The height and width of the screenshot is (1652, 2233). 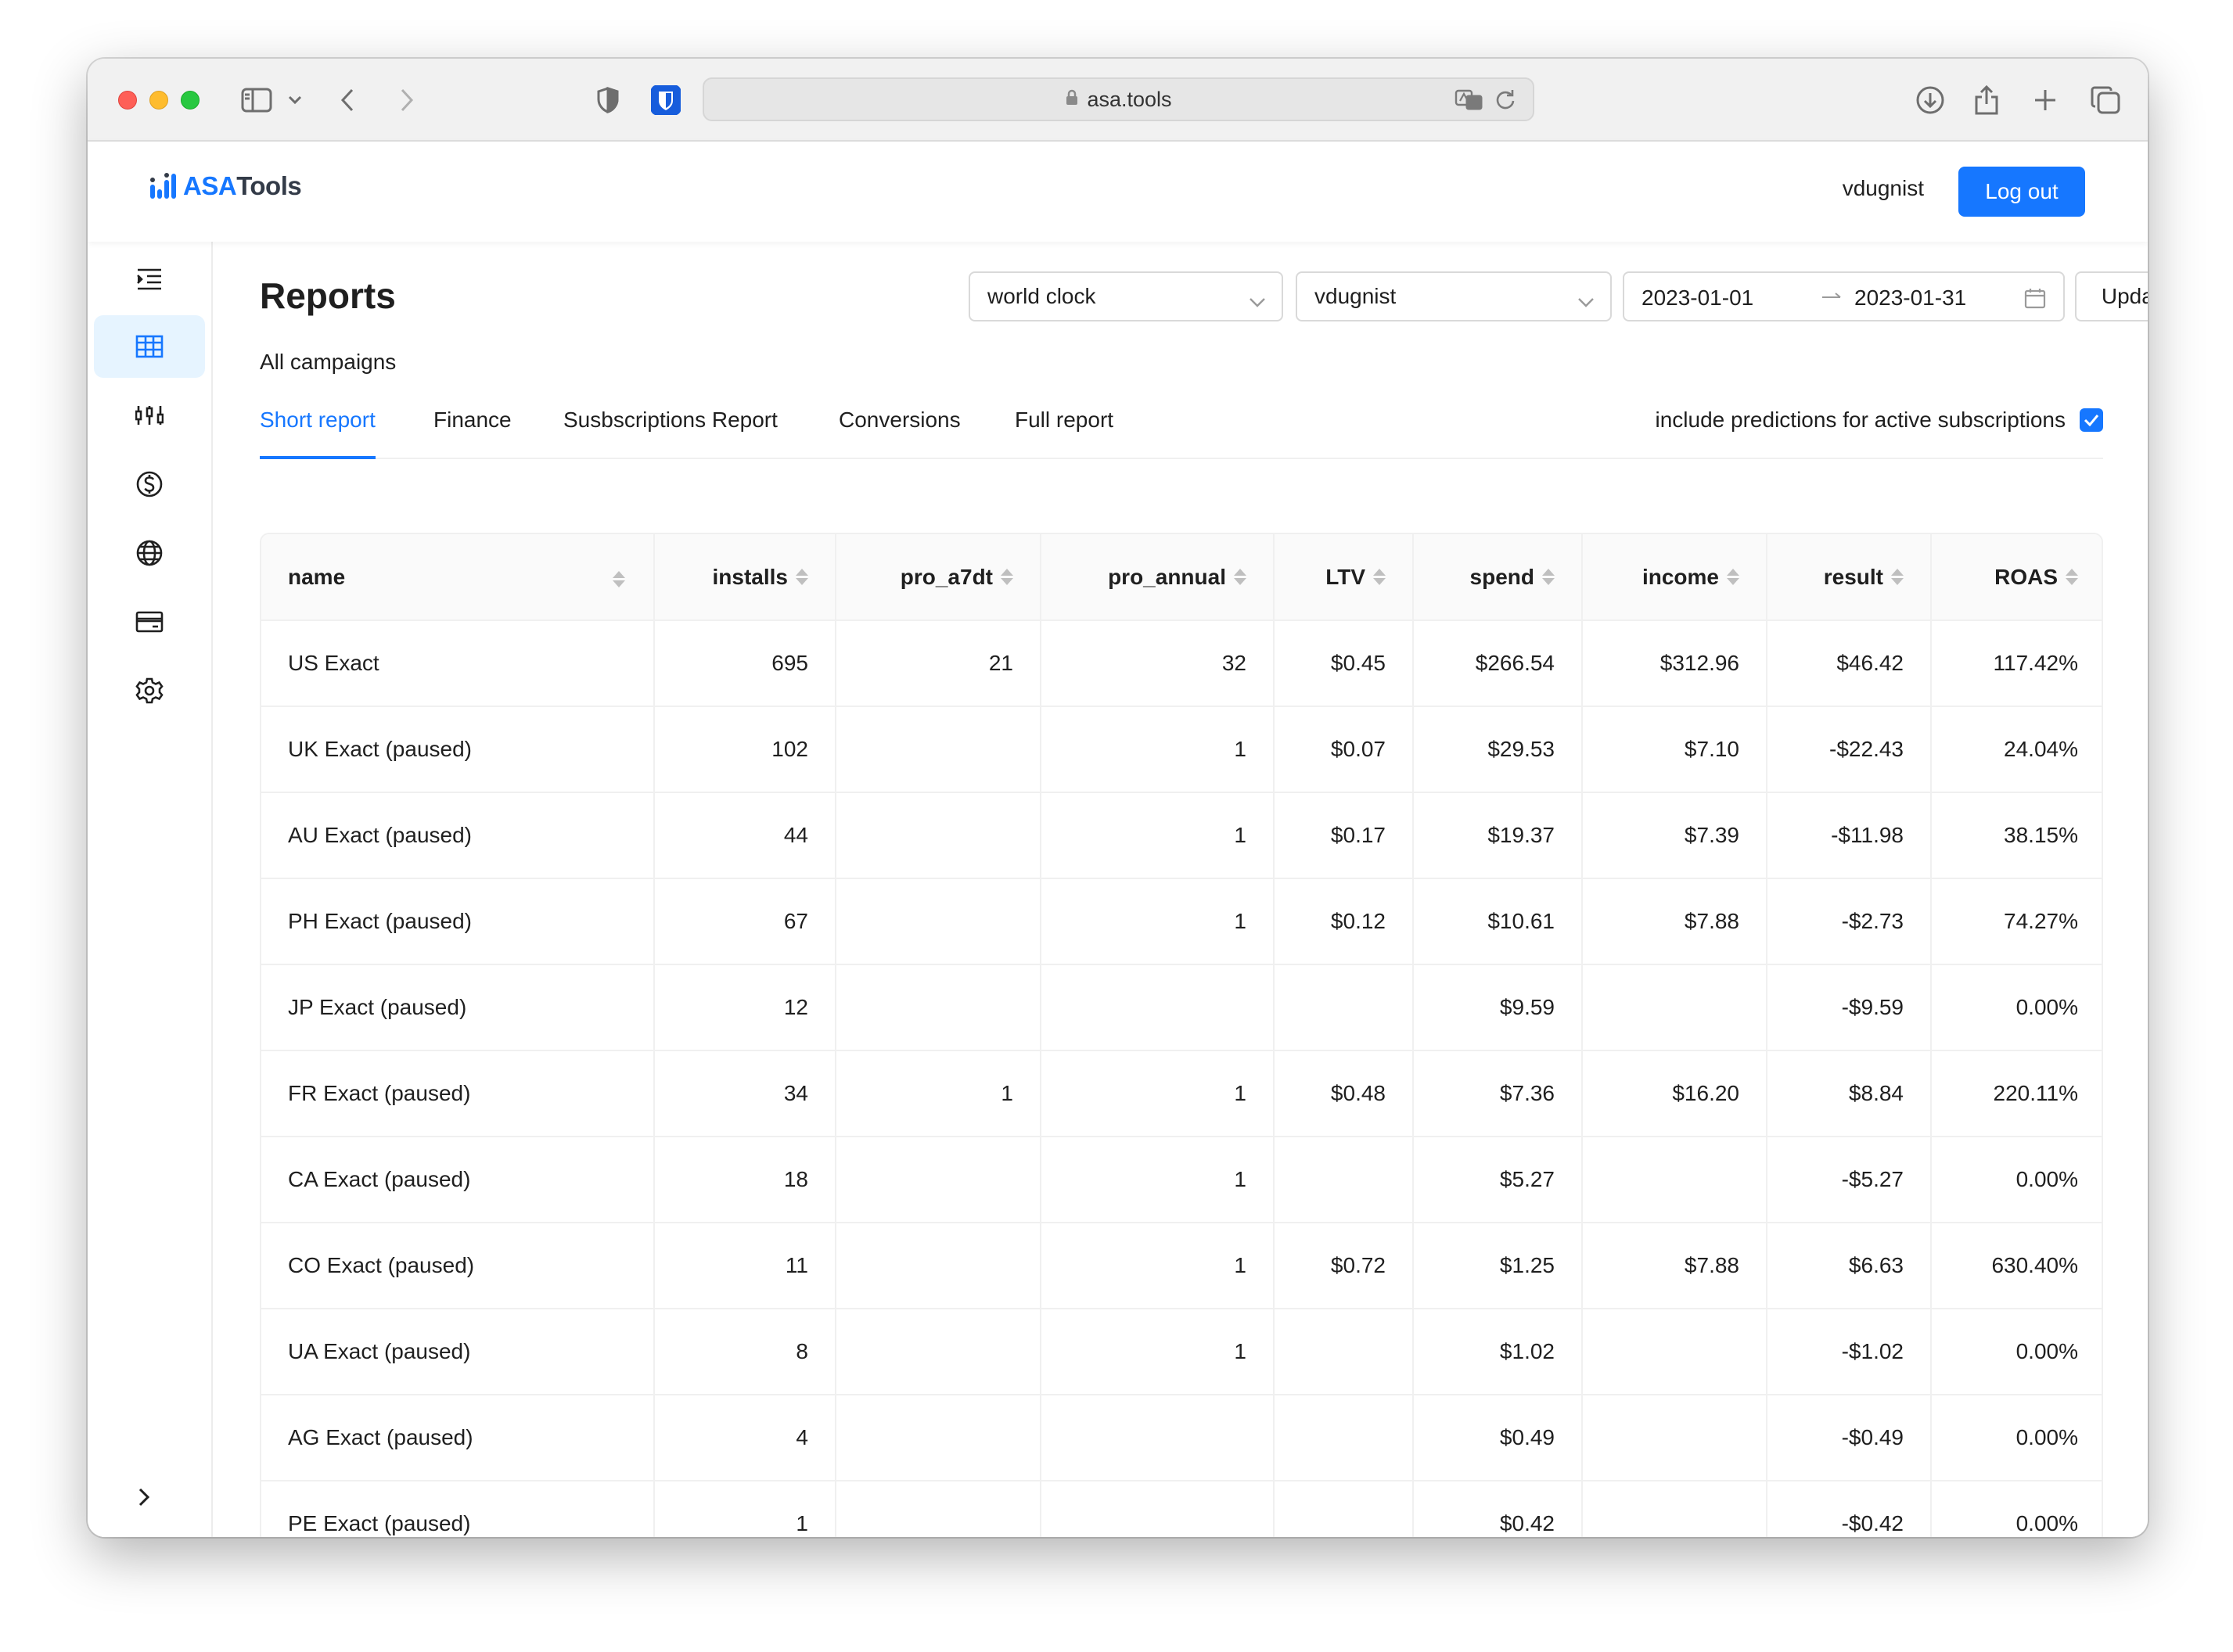 What do you see at coordinates (1844, 296) in the screenshot?
I see `date-range-picker: 2023-01-01 2023-01-31` at bounding box center [1844, 296].